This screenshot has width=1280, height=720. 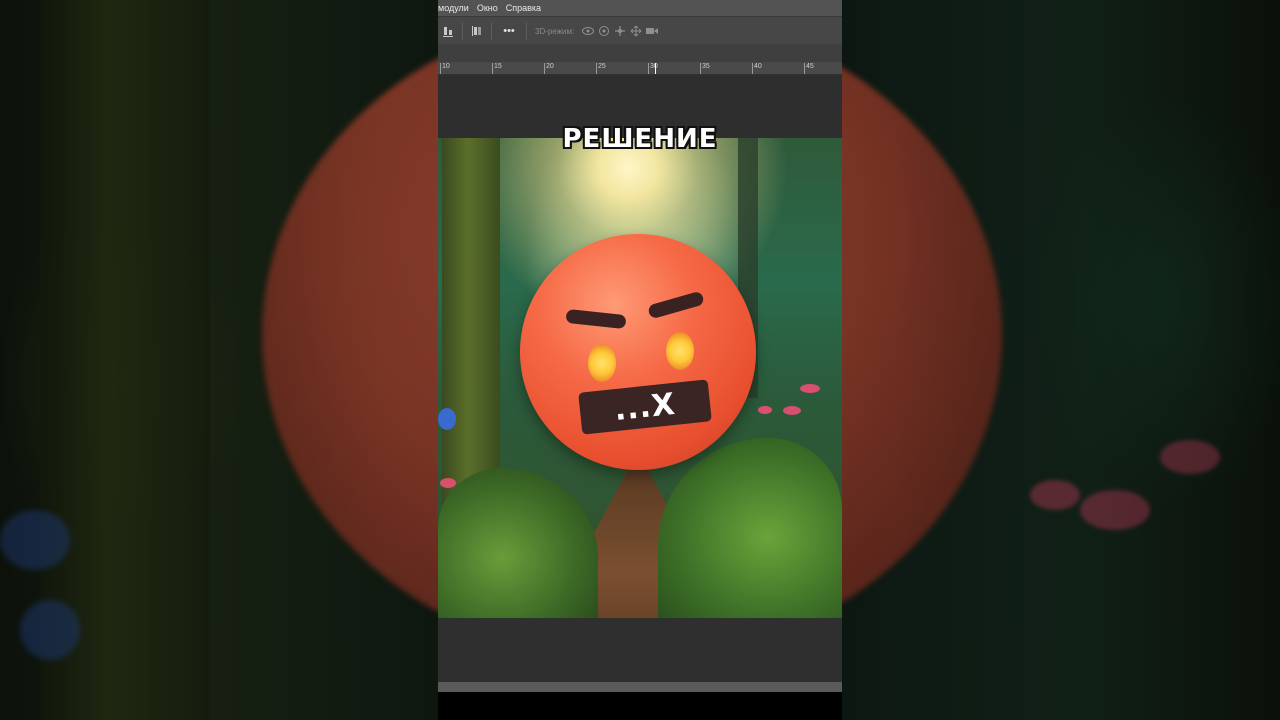 What do you see at coordinates (447, 419) in the screenshot?
I see `blue-flower` at bounding box center [447, 419].